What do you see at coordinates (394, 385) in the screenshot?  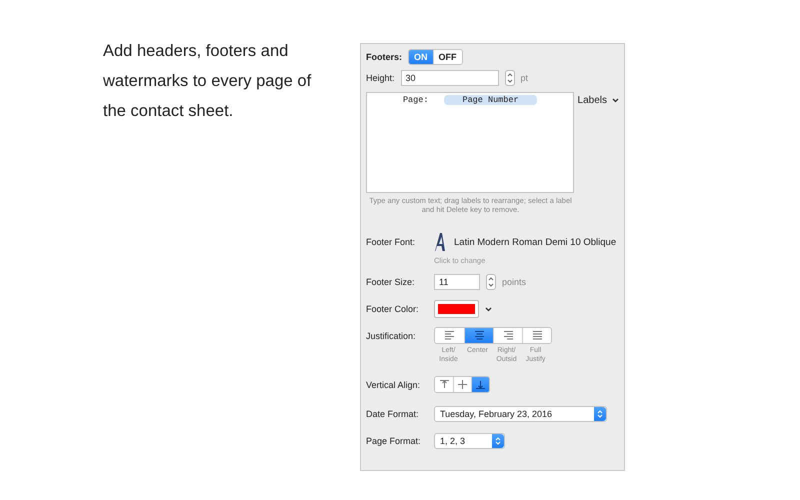 I see `vertical-align-label: Vertical Align:` at bounding box center [394, 385].